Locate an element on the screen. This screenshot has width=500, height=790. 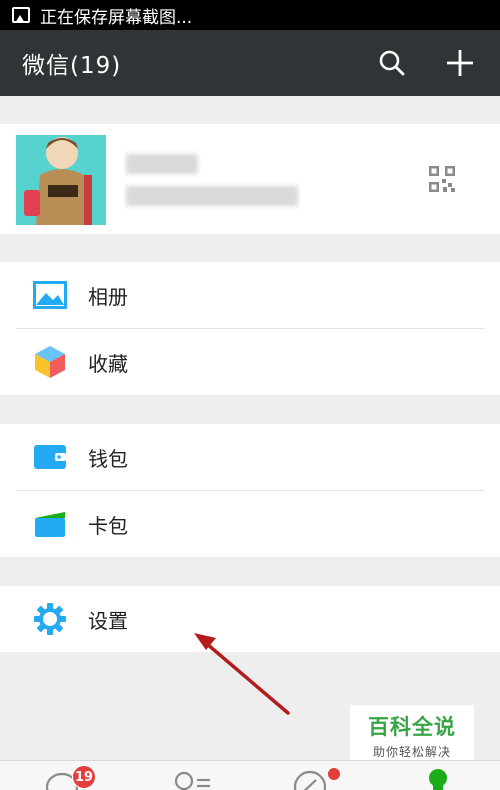
annotation-arrow is located at coordinates (242, 674).